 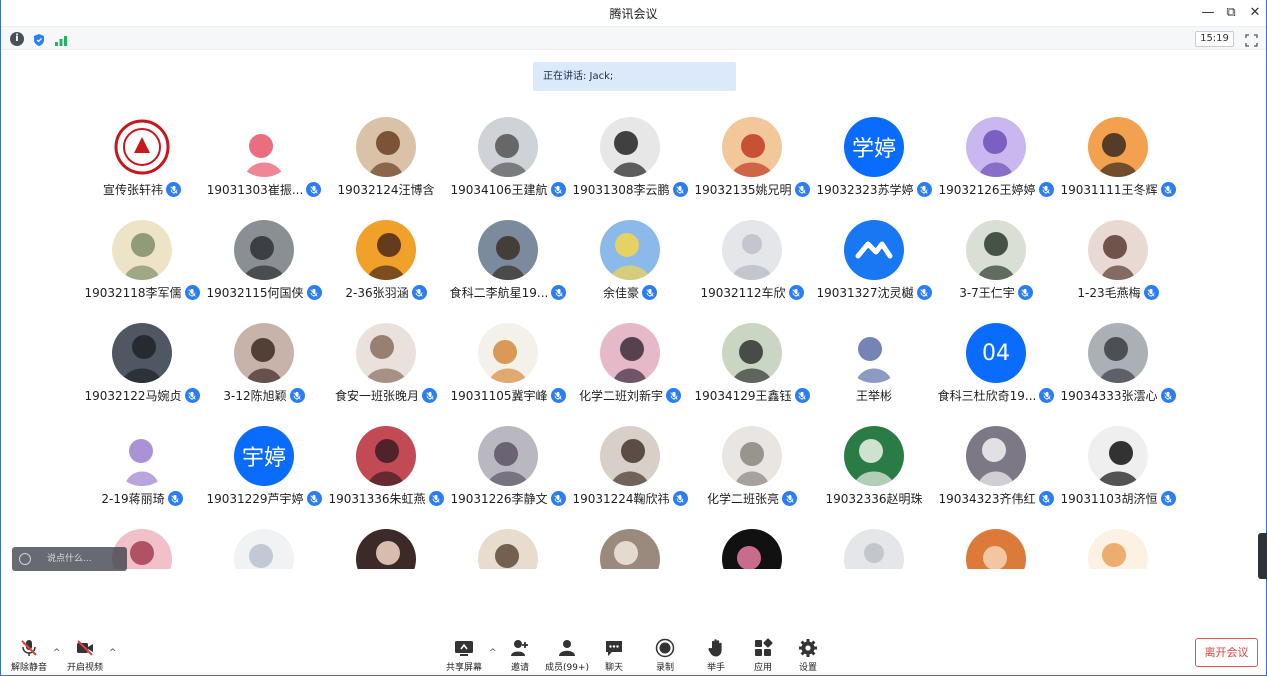 What do you see at coordinates (752, 370) in the screenshot?
I see `participant-tile: 19034129王鑫钰` at bounding box center [752, 370].